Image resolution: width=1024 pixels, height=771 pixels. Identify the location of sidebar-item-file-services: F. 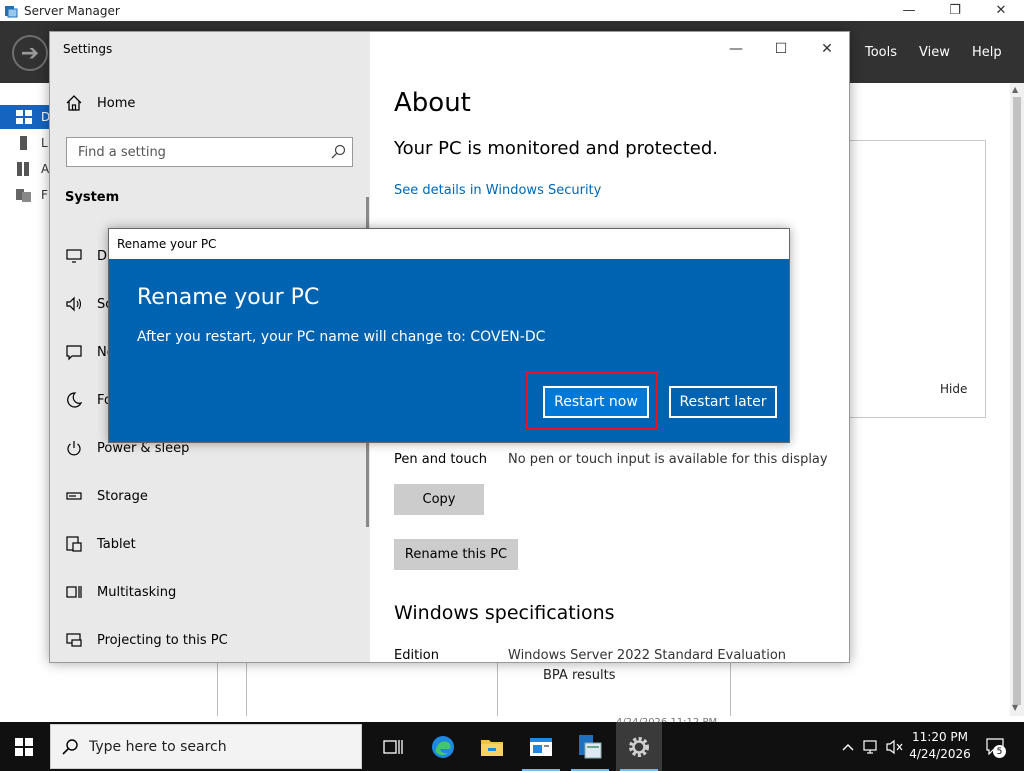
(25, 195).